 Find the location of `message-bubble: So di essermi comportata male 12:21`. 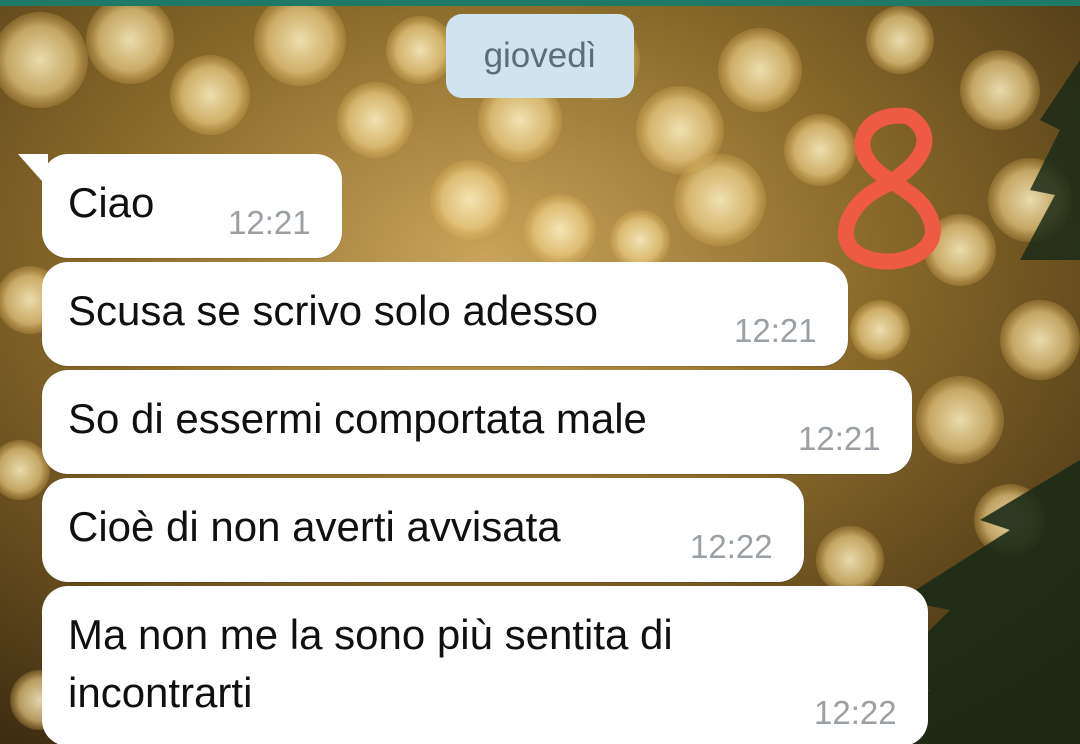

message-bubble: So di essermi comportata male 12:21 is located at coordinates (477, 422).